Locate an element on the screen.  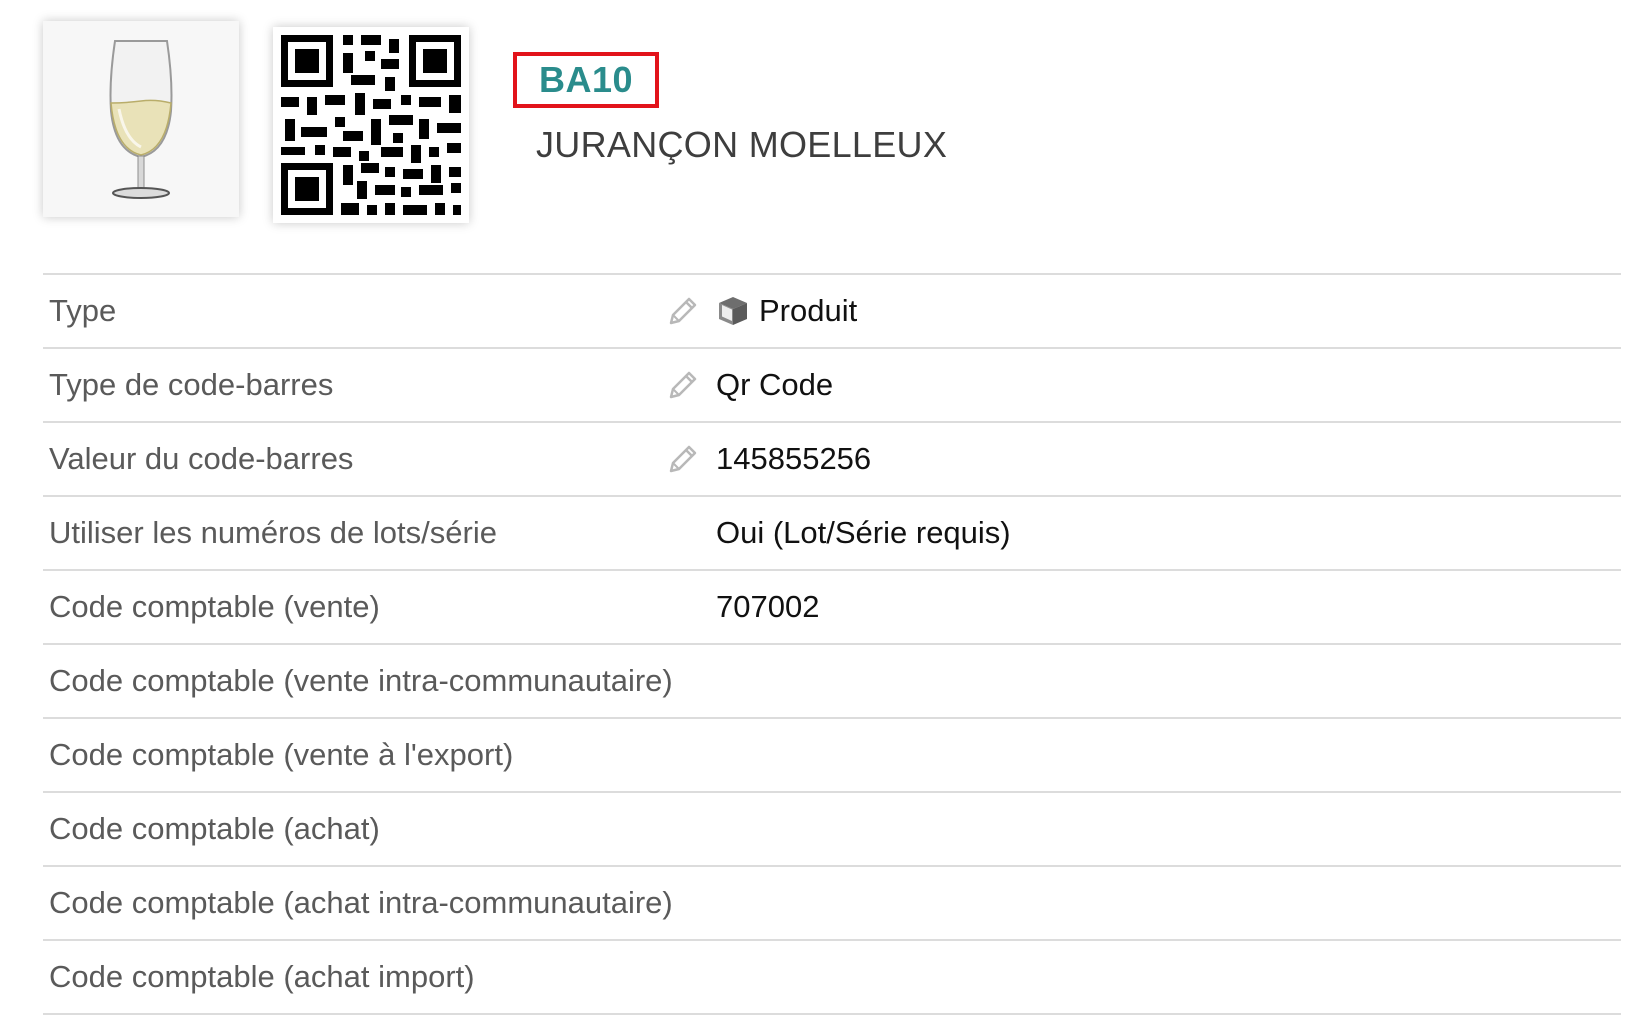
field-label: Code comptable (achat) is located at coordinates (214, 828).